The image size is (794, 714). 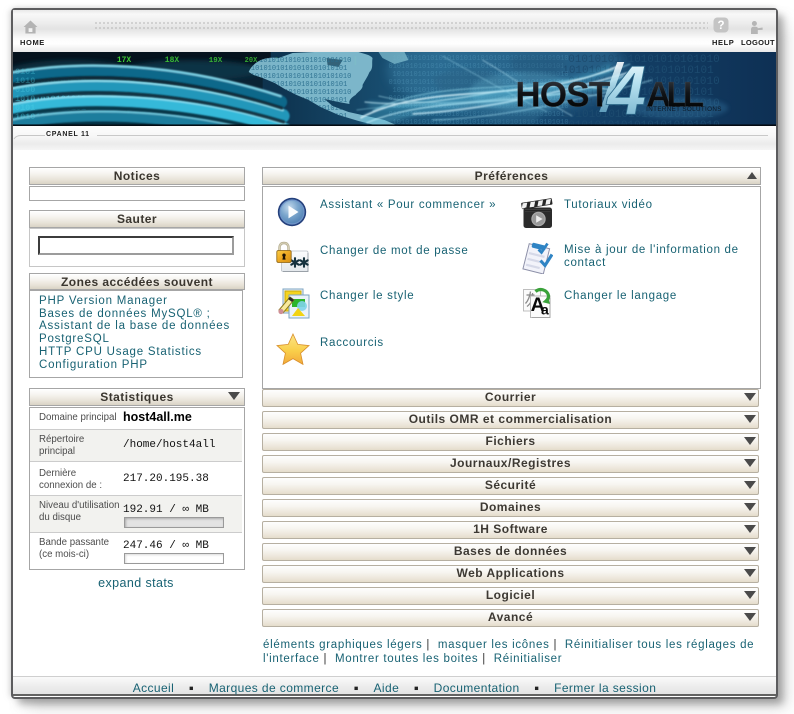 I want to click on svg-text: INTERNET SOLUTIONS, so click(x=684, y=109).